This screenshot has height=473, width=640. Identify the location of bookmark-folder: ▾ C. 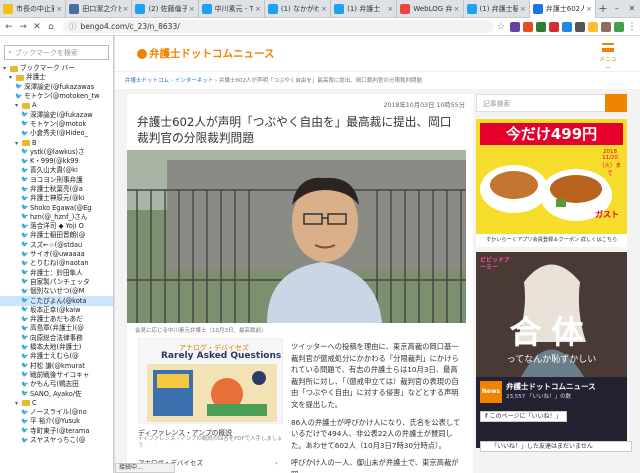
(56, 403).